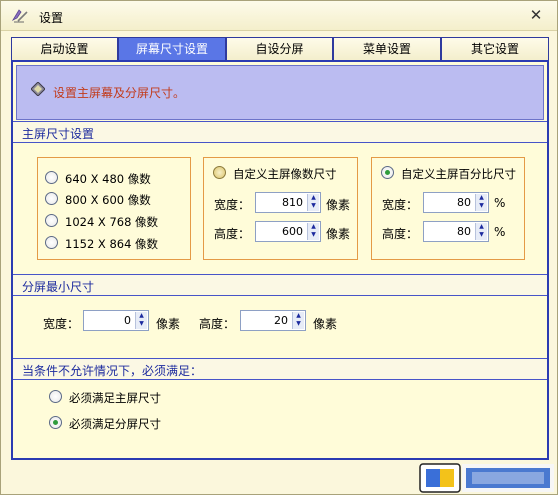 The image size is (558, 495). I want to click on info-diamond-icon, so click(38, 89).